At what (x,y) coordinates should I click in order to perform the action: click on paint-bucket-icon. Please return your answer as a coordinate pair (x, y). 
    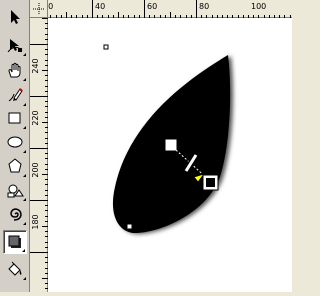
    Looking at the image, I should click on (15, 268).